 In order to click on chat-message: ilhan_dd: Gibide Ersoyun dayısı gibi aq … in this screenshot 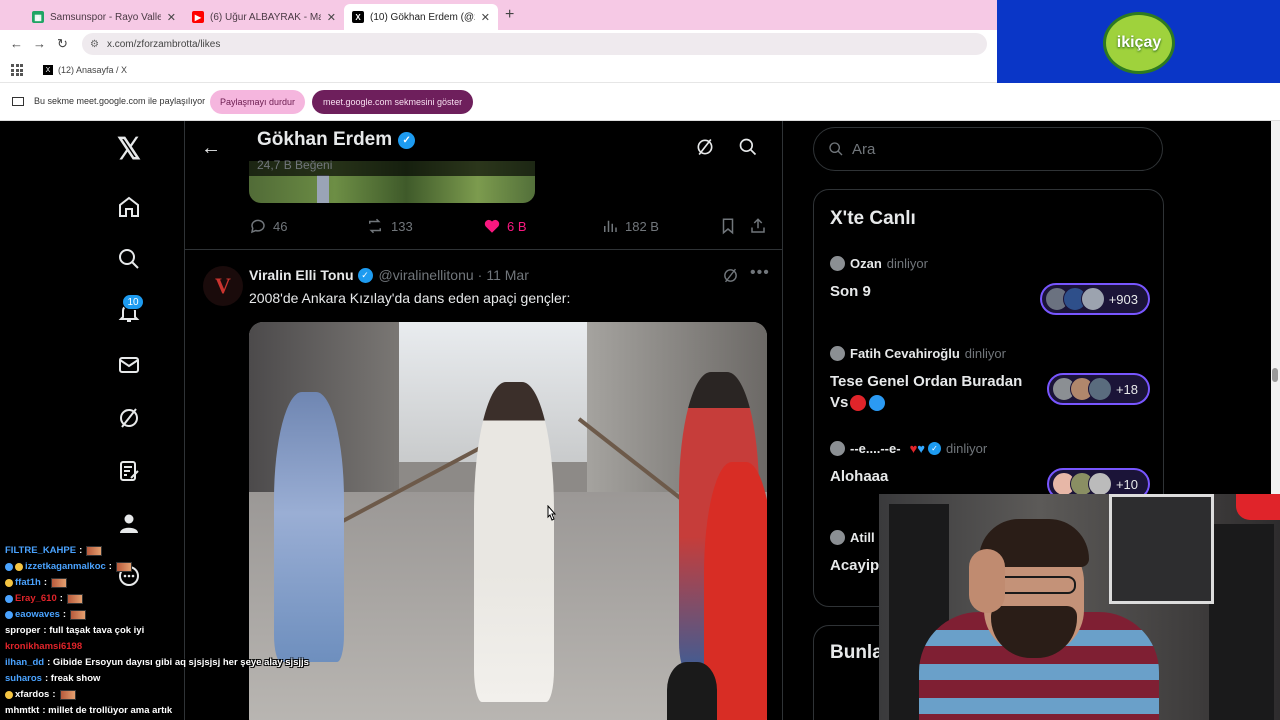, I will do `click(157, 662)`.